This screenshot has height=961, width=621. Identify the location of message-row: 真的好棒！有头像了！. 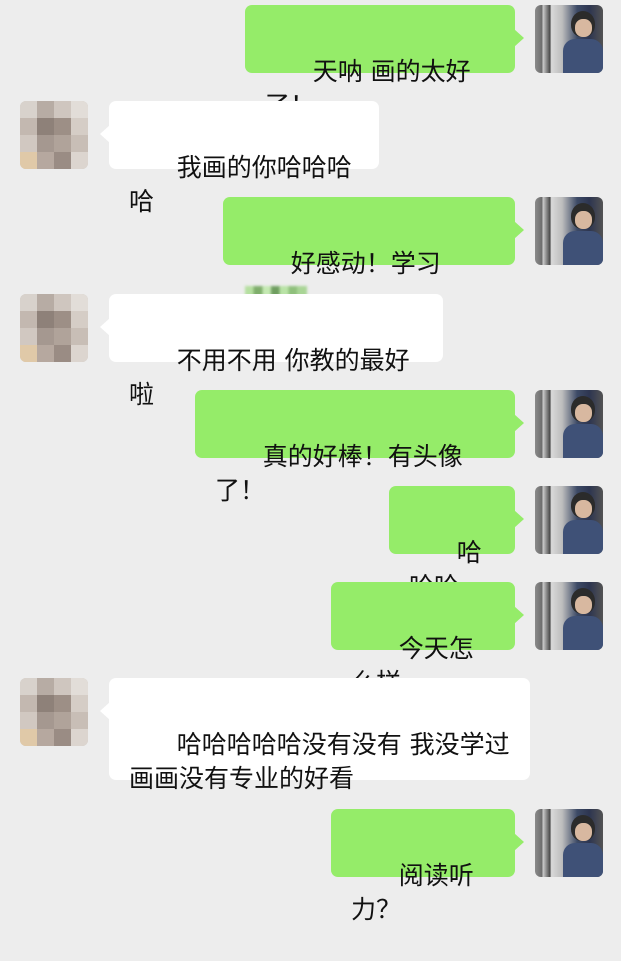
(310, 447).